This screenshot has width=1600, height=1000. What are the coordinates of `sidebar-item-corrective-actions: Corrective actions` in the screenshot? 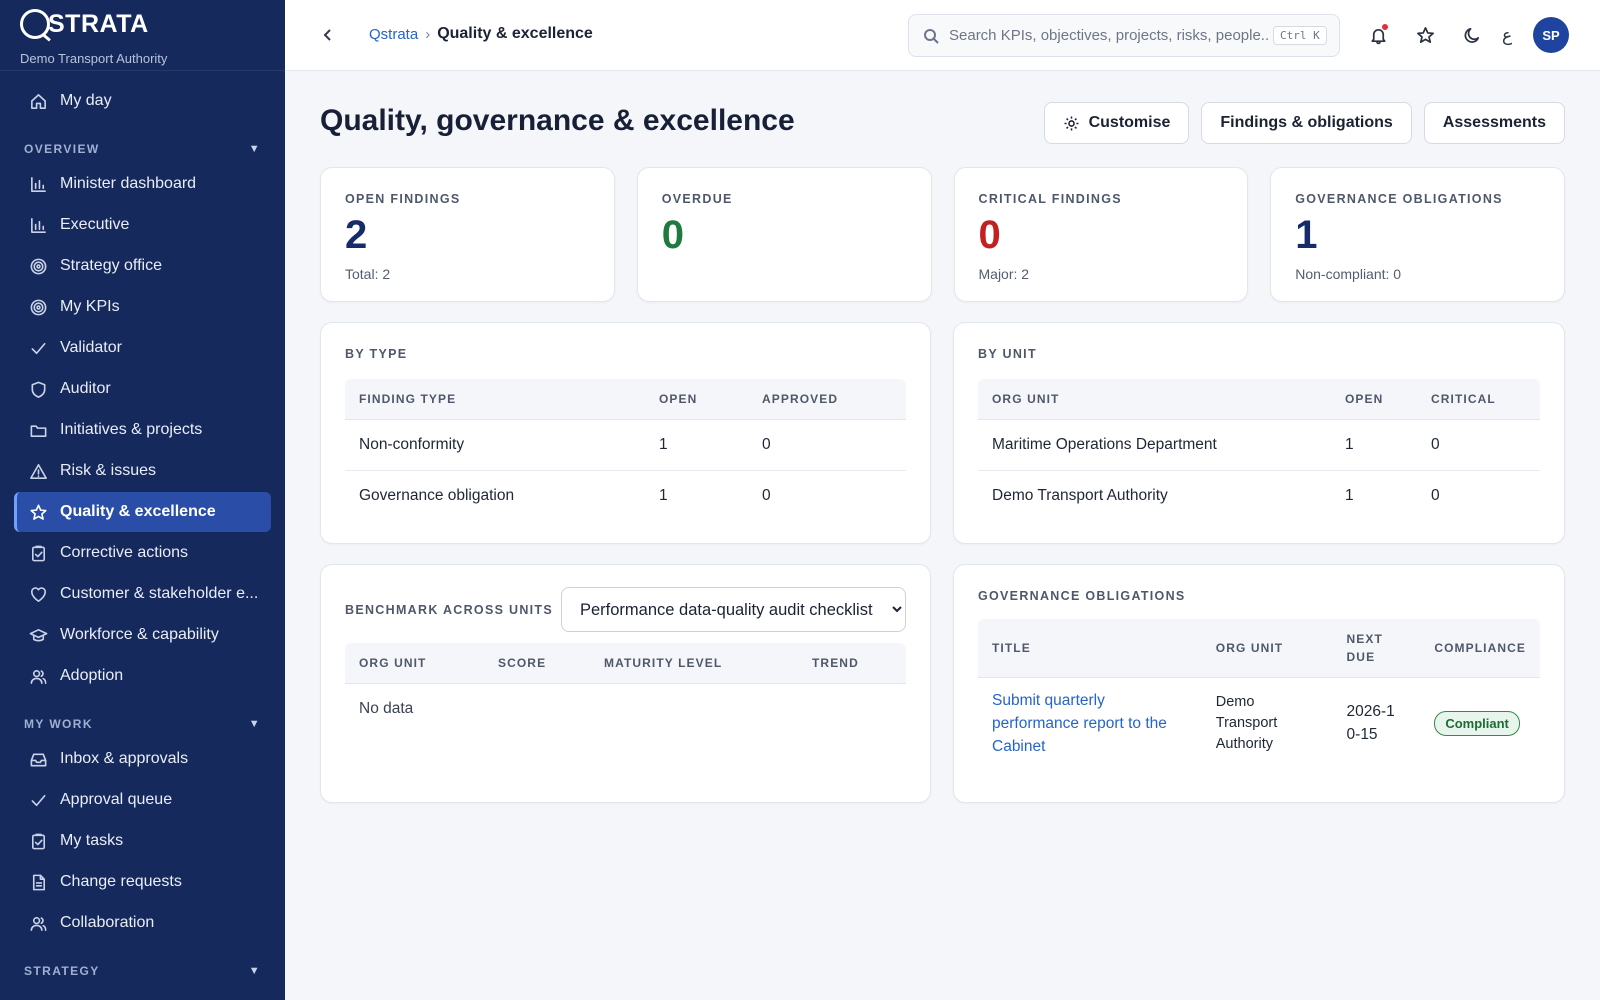 It's located at (142, 553).